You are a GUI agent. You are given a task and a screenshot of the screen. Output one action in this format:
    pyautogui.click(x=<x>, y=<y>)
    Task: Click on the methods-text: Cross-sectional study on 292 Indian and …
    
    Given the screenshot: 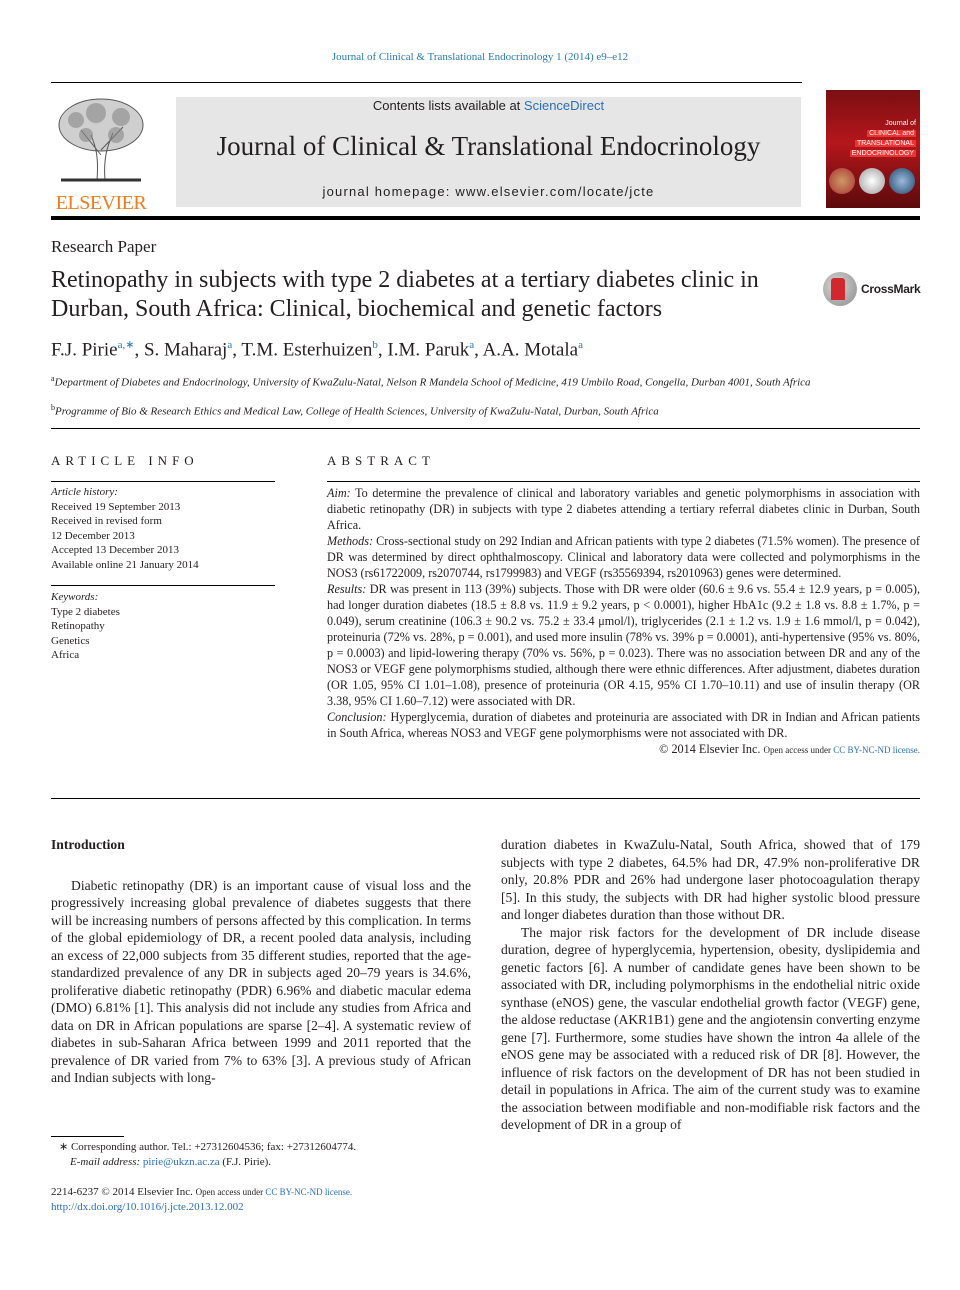 What is the action you would take?
    pyautogui.click(x=623, y=557)
    